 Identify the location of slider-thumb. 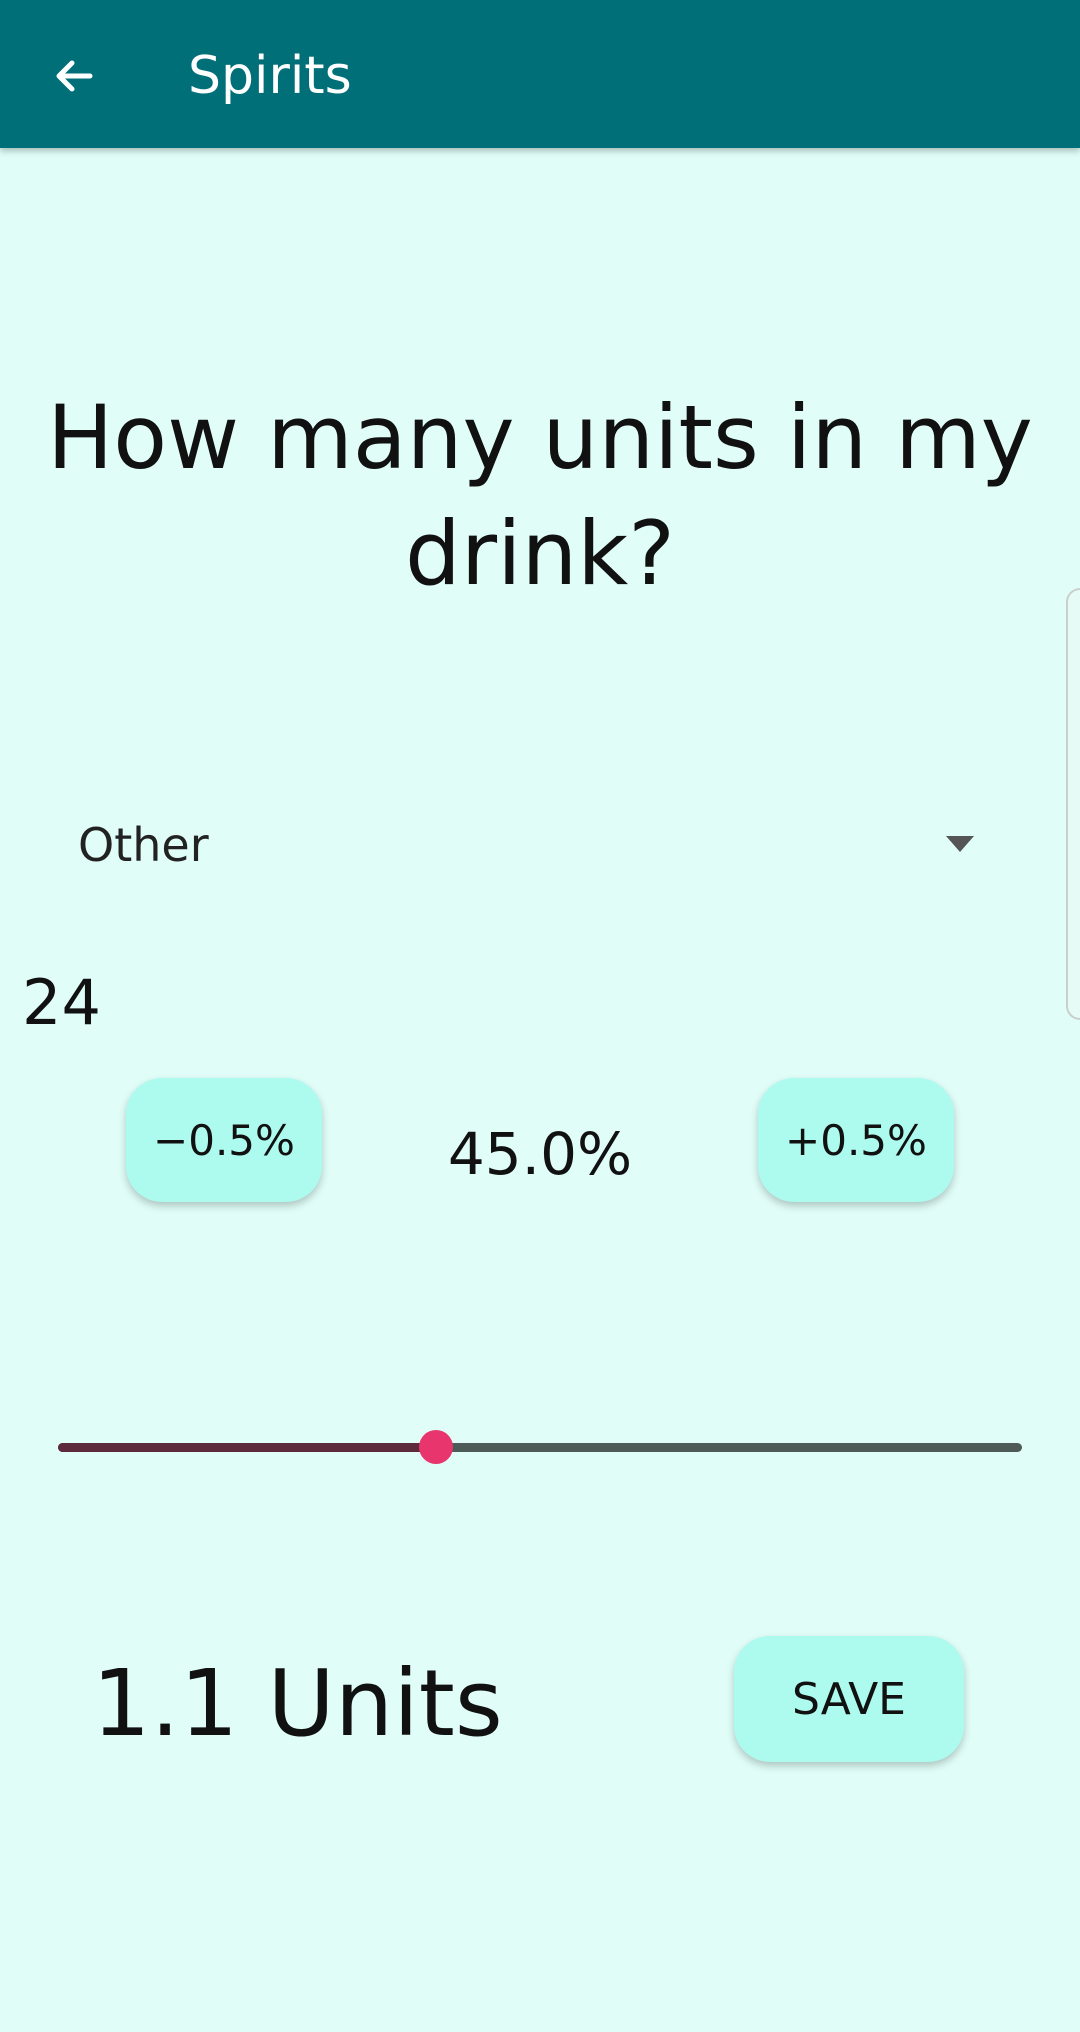
(435, 1447).